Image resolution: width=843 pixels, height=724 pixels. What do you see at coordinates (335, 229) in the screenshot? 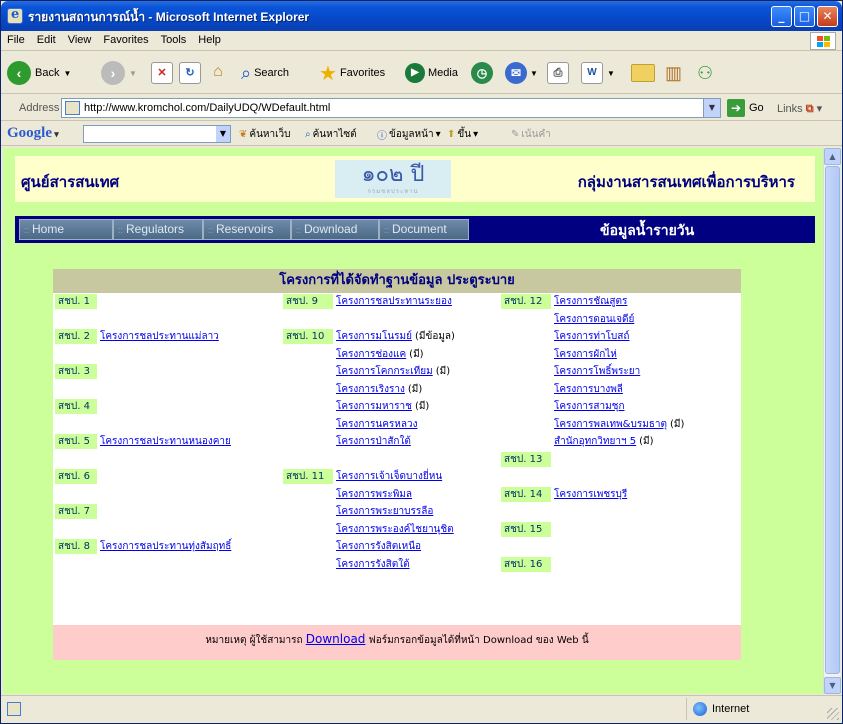
I see `nav-download: :: Download` at bounding box center [335, 229].